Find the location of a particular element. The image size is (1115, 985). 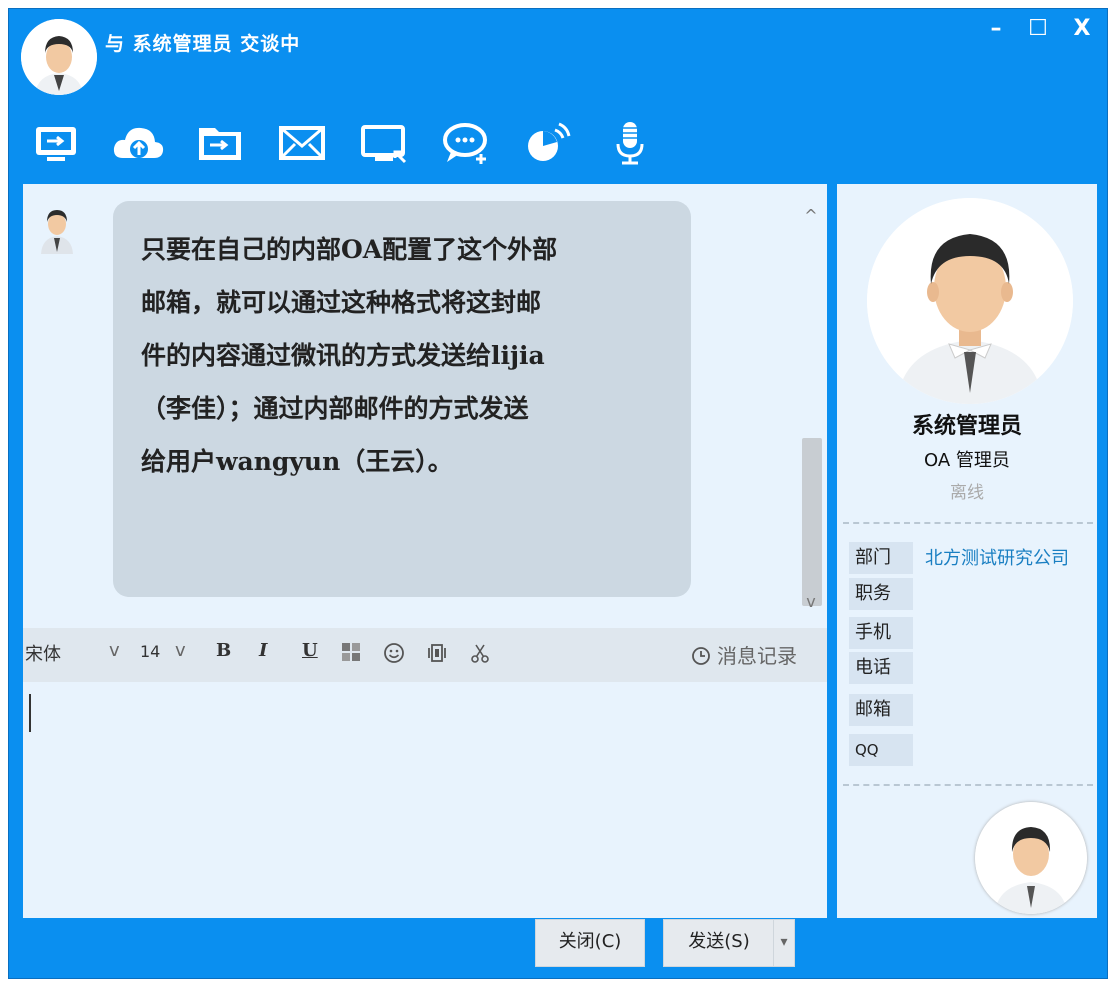

underline-button: U is located at coordinates (310, 650).